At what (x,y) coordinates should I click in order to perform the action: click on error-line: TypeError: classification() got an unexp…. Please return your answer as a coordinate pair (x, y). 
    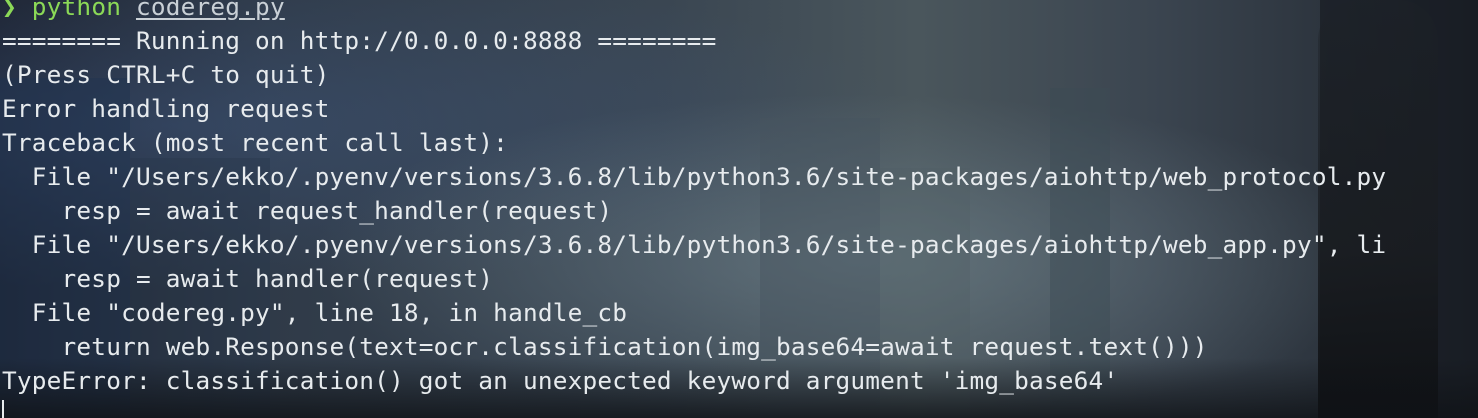
    Looking at the image, I should click on (560, 380).